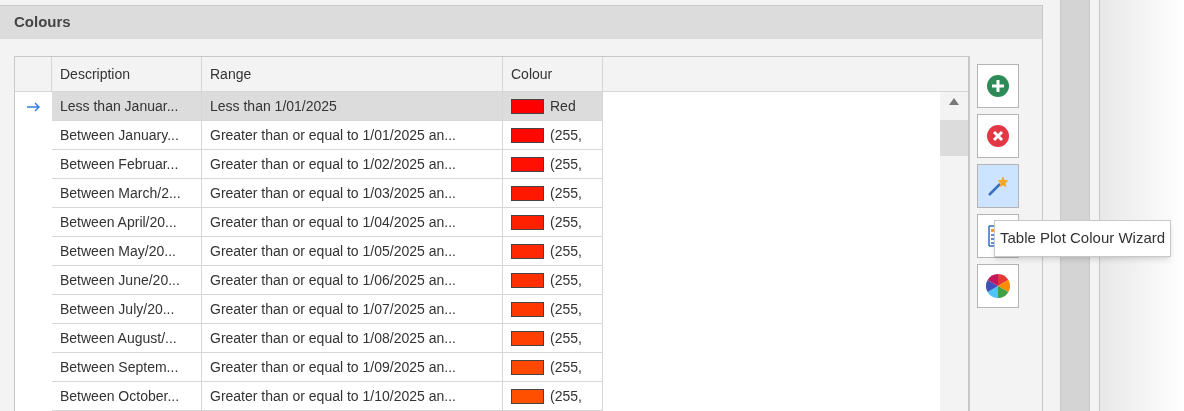  Describe the element at coordinates (352, 106) in the screenshot. I see `table-cell: Less than 1/01/2025` at that location.